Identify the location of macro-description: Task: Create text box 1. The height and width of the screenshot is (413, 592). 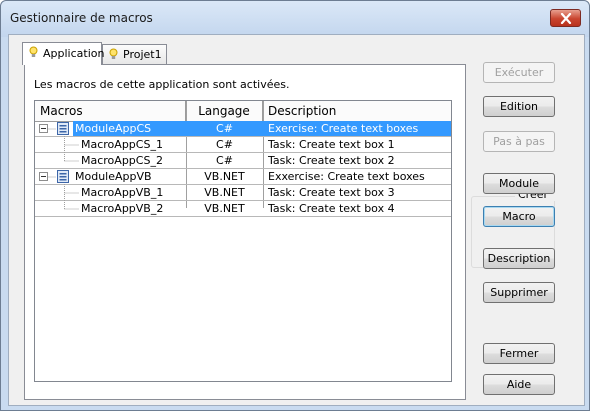
(331, 144).